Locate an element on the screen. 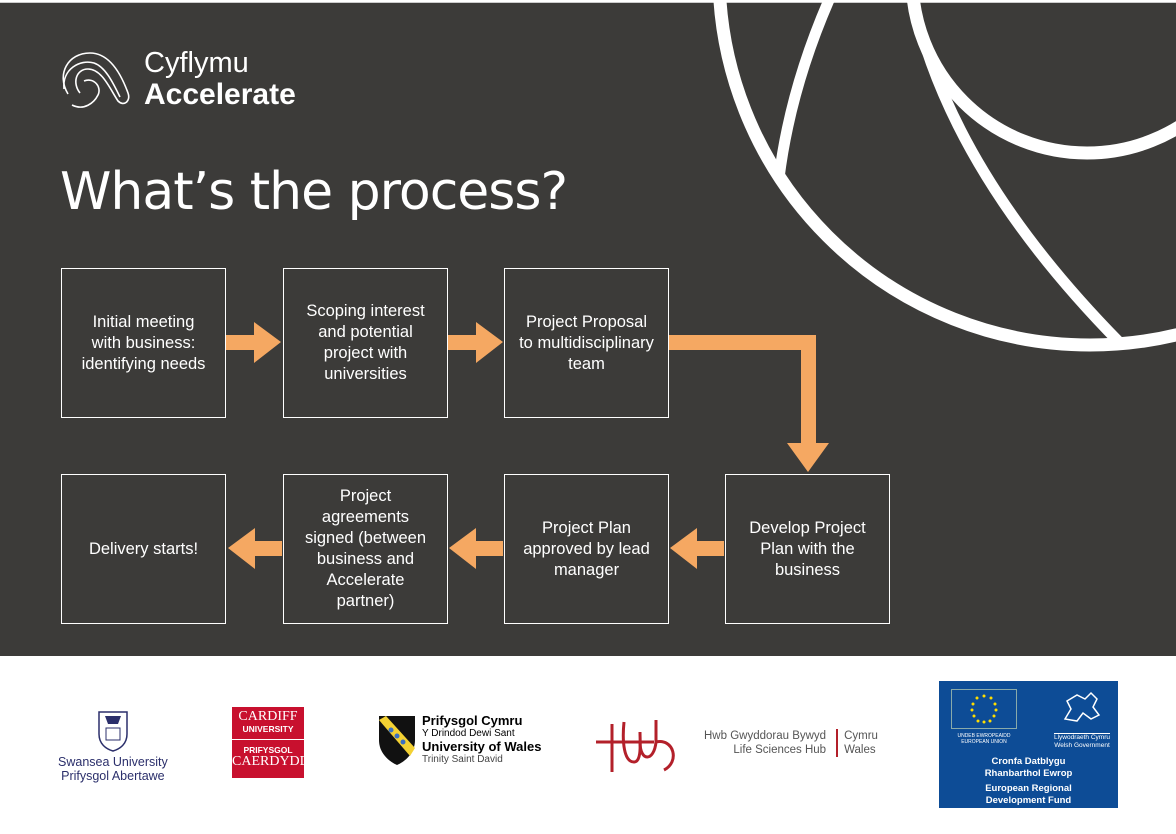 The image size is (1176, 834). eu-flag-icon is located at coordinates (984, 709).